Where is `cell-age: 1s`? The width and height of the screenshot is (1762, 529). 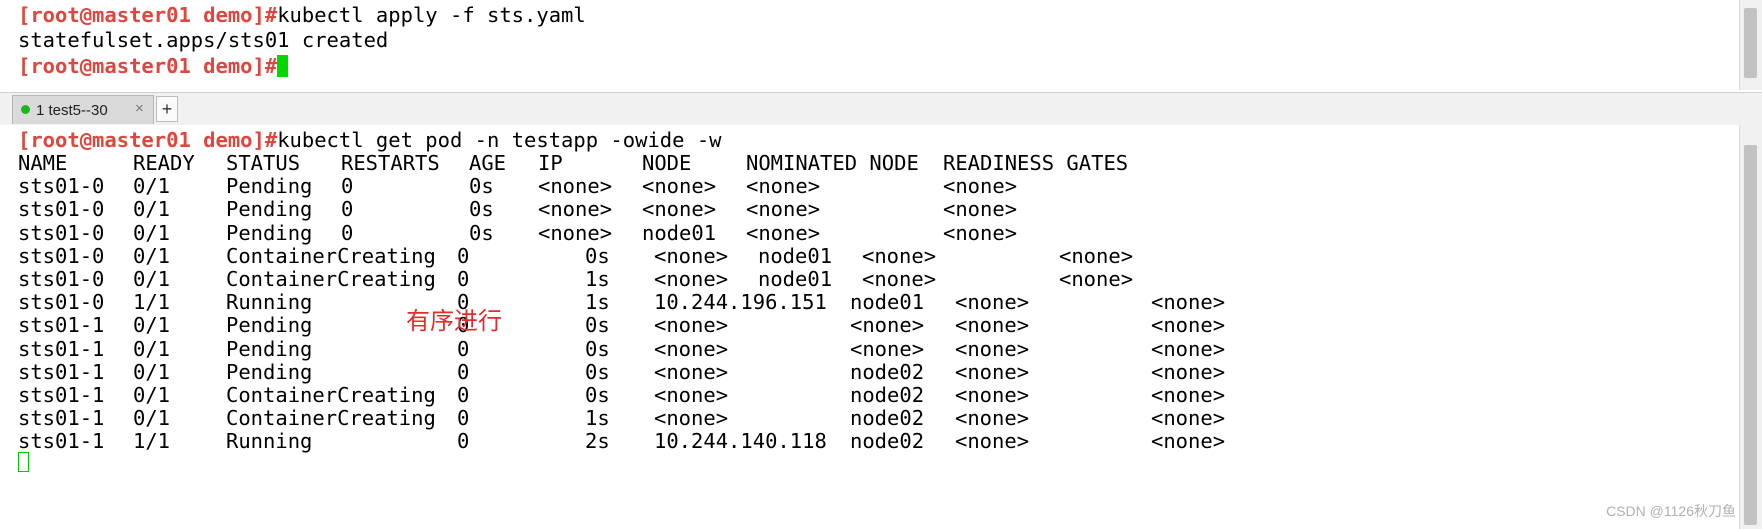 cell-age: 1s is located at coordinates (597, 418).